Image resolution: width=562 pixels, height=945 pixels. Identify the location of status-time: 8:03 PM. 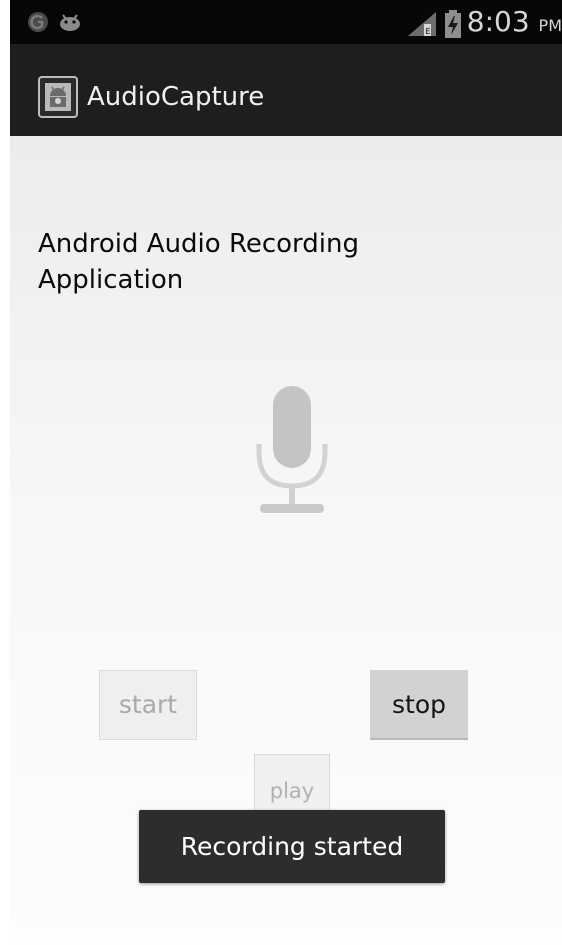
(514, 21).